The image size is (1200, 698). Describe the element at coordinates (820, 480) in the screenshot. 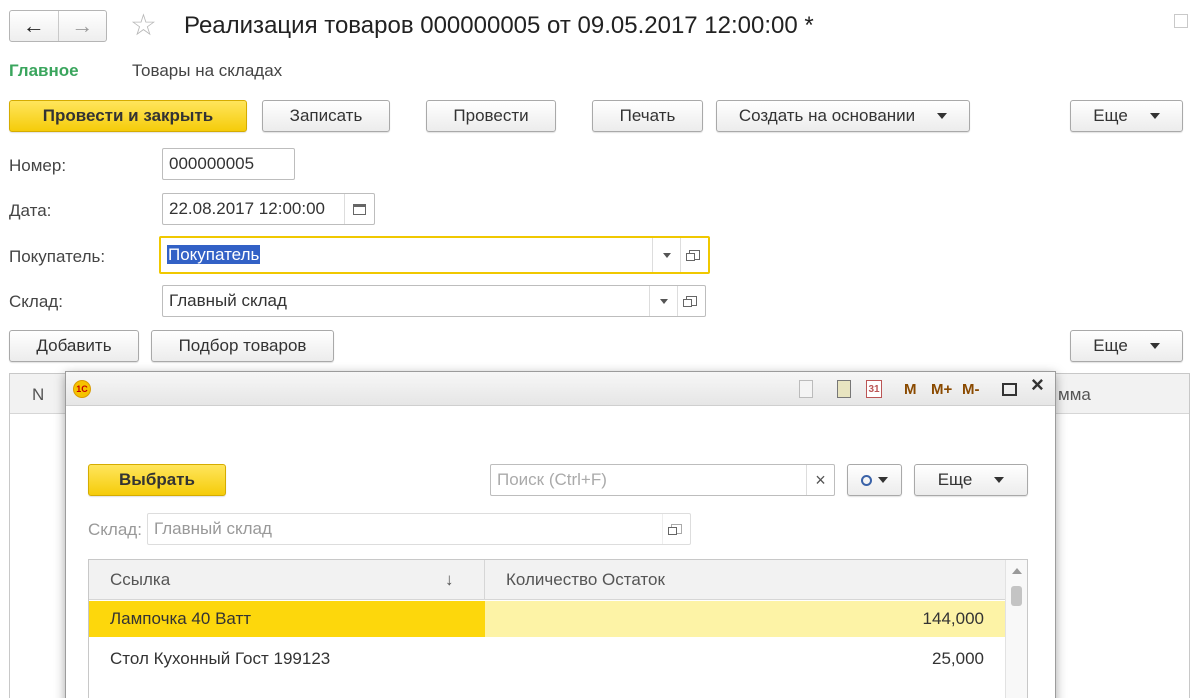

I see `clear-search-icon: ×` at that location.